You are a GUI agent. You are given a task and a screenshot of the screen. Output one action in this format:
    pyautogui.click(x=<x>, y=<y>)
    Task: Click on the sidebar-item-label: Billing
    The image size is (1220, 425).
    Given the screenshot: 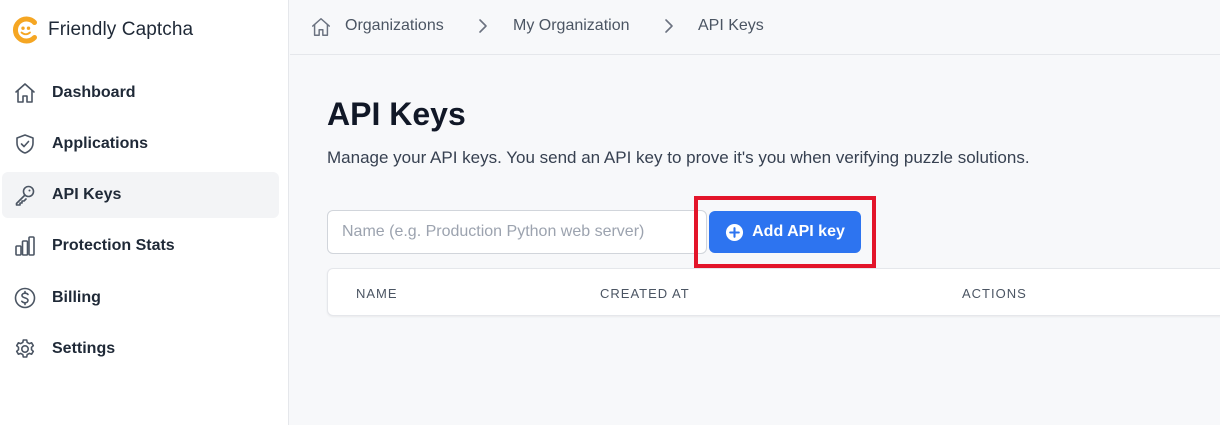 What is the action you would take?
    pyautogui.click(x=76, y=297)
    